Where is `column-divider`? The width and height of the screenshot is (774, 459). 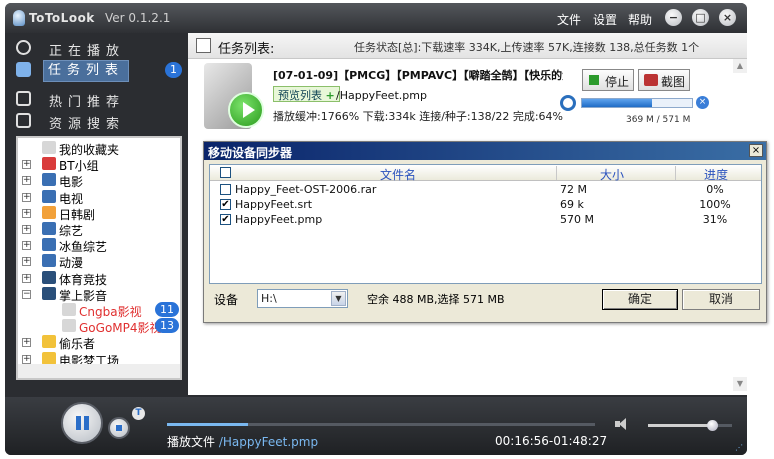 column-divider is located at coordinates (556, 173).